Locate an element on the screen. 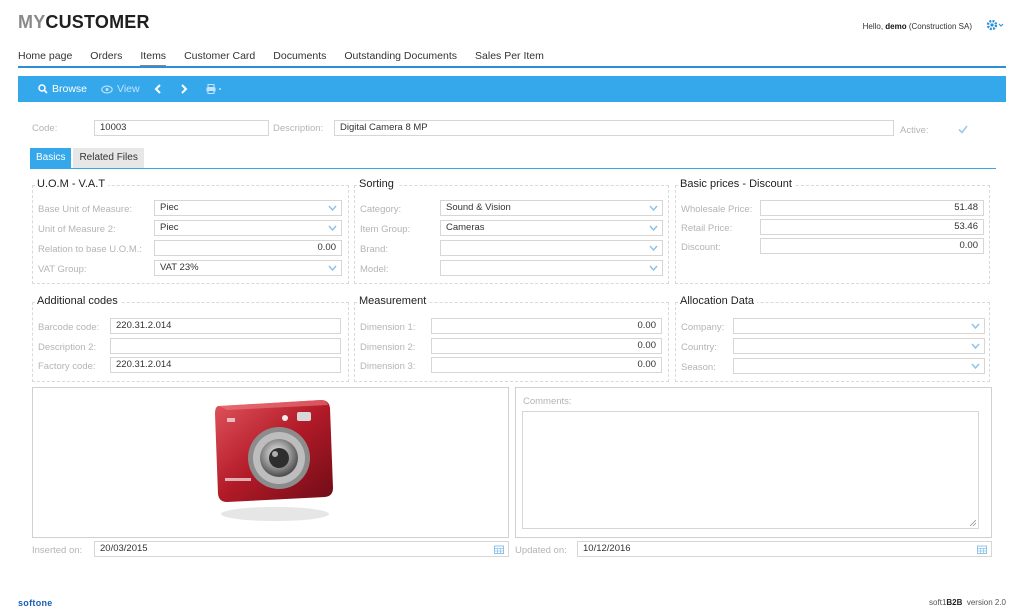  browse-label: Browse is located at coordinates (70, 89).